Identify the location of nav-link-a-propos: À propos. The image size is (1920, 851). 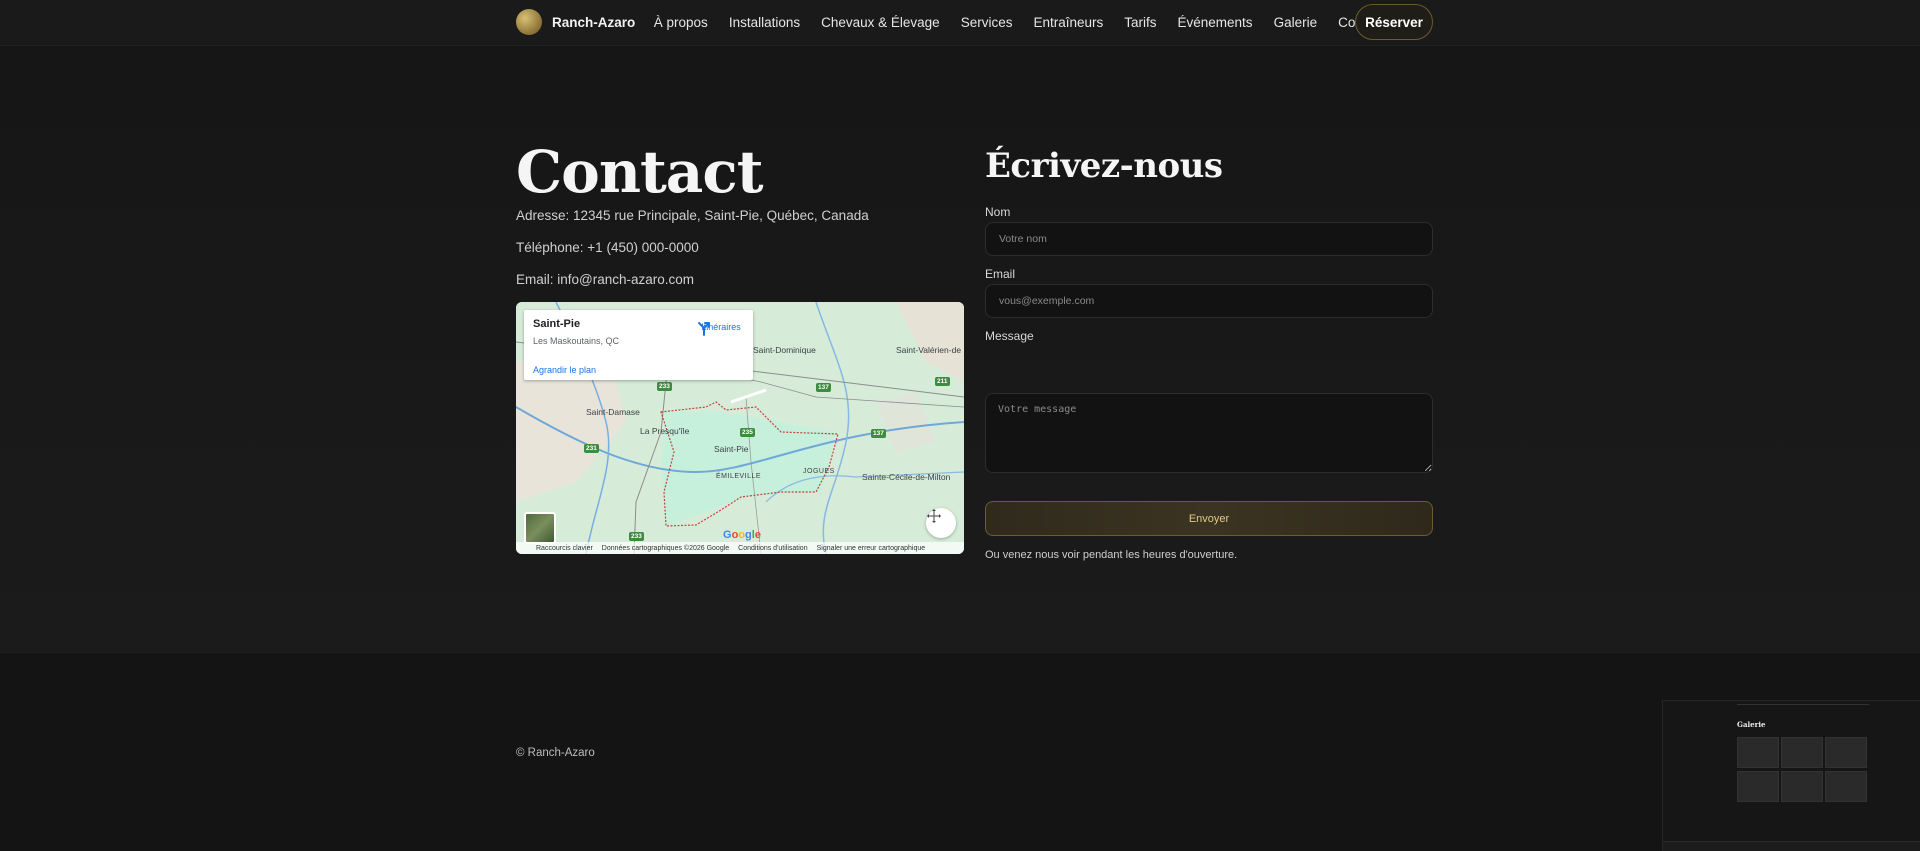
(681, 22).